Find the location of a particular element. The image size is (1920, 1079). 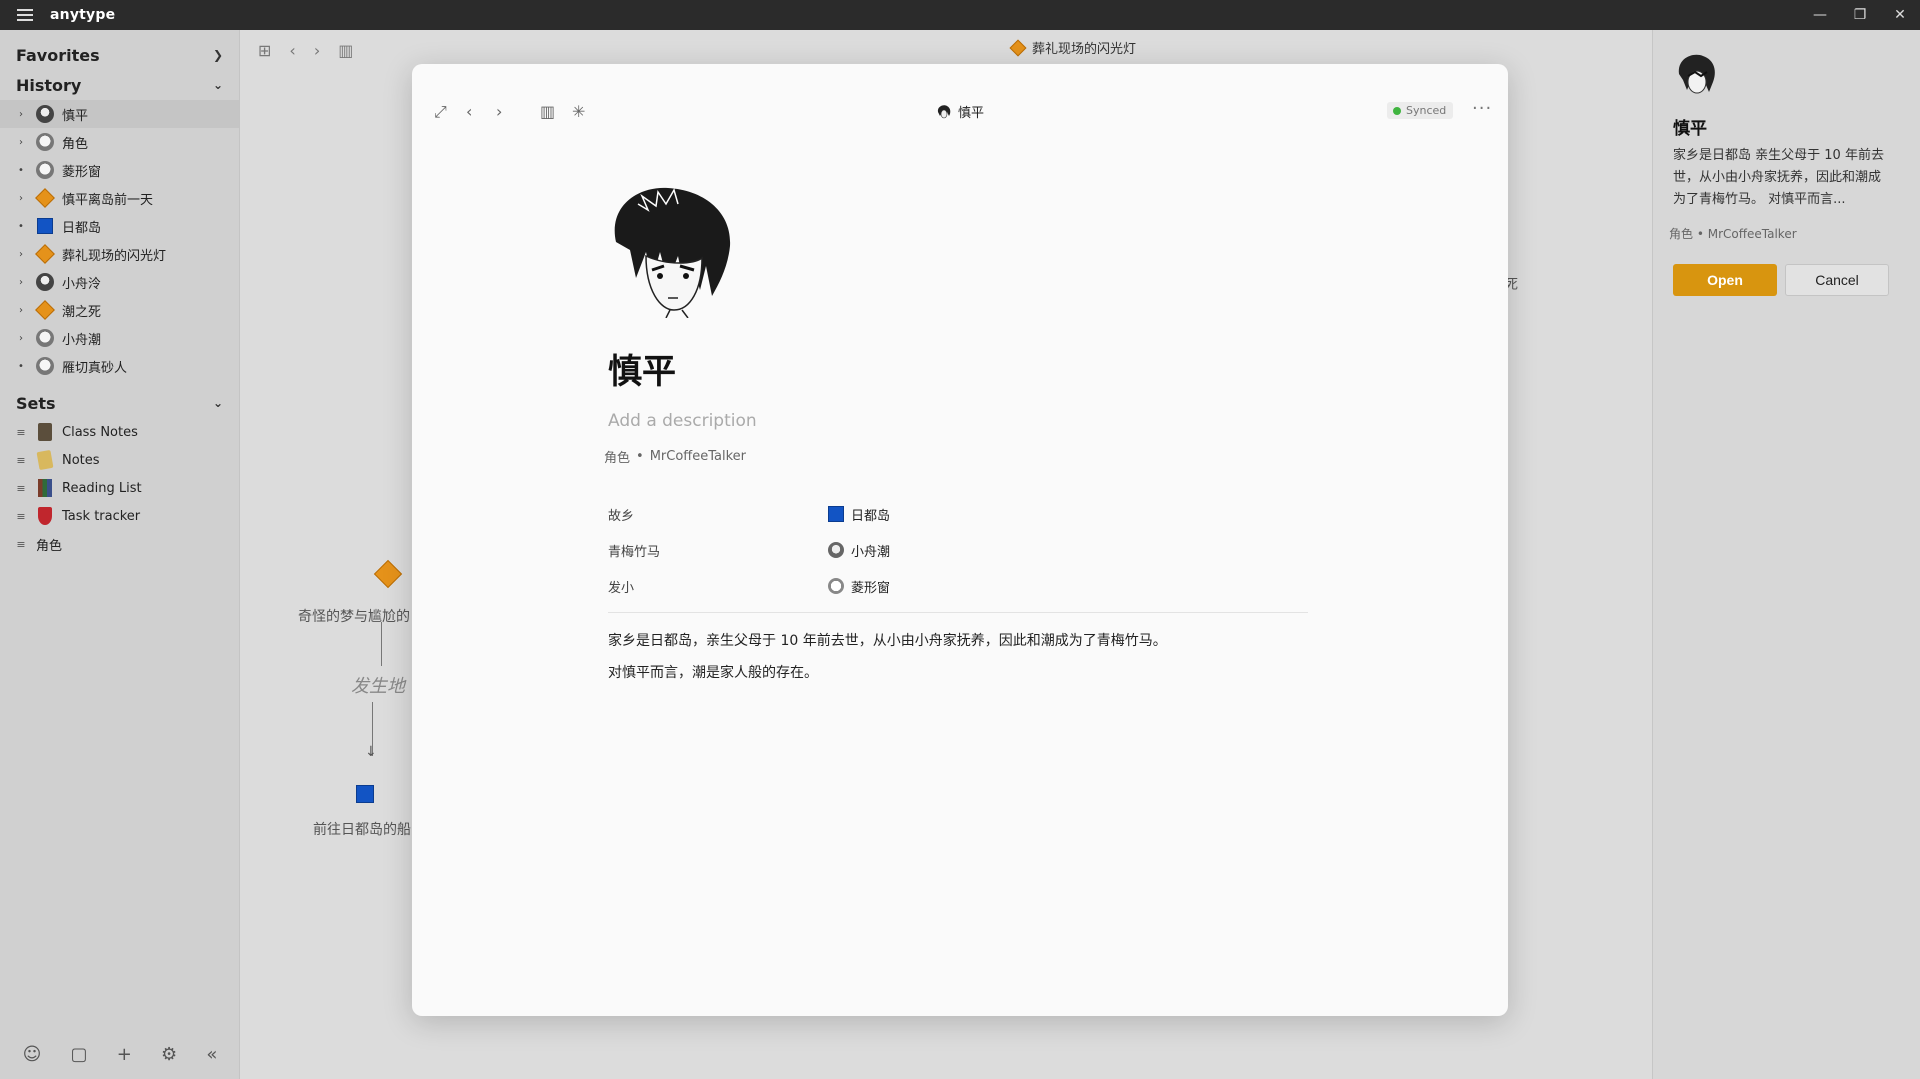

body-paragraph: 对慎平而言，潮是家人般的存在。 is located at coordinates (958, 673).